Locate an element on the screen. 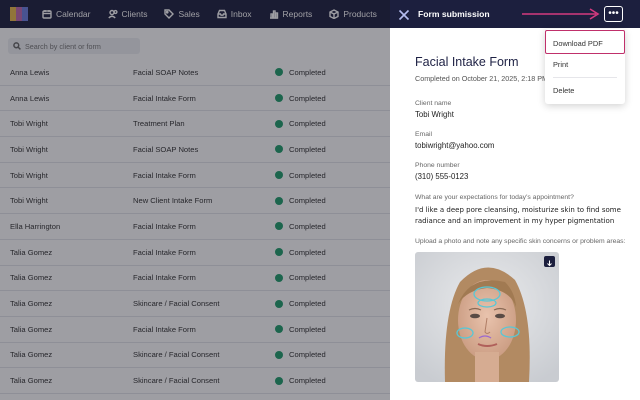 The width and height of the screenshot is (640, 400). email-value: tobiwright@yahoo.com is located at coordinates (455, 145).